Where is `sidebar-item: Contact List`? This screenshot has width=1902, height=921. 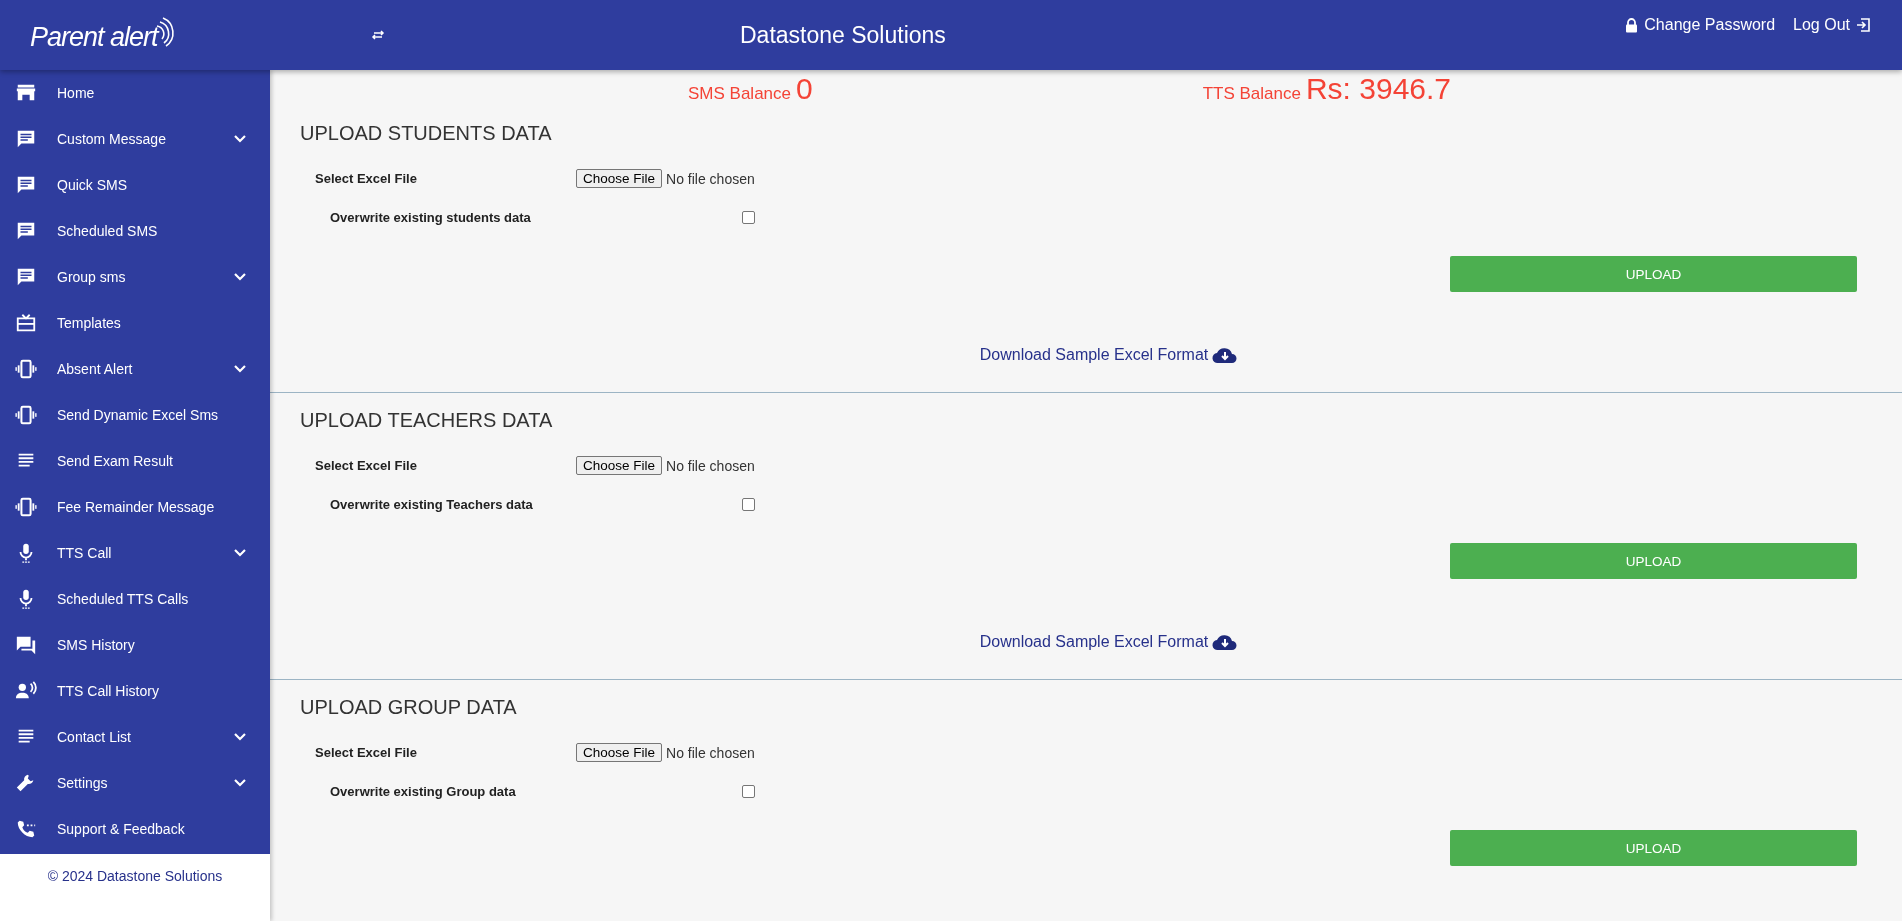 sidebar-item: Contact List is located at coordinates (135, 737).